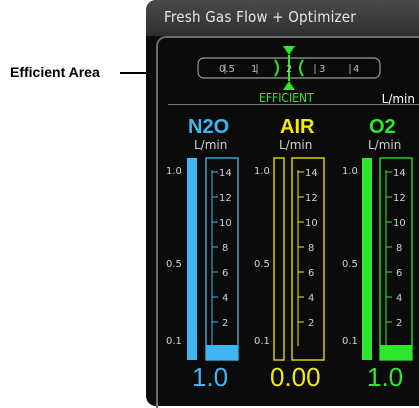 This screenshot has width=419, height=408. What do you see at coordinates (225, 323) in the screenshot?
I see `n2o-tube-tick-label: 2` at bounding box center [225, 323].